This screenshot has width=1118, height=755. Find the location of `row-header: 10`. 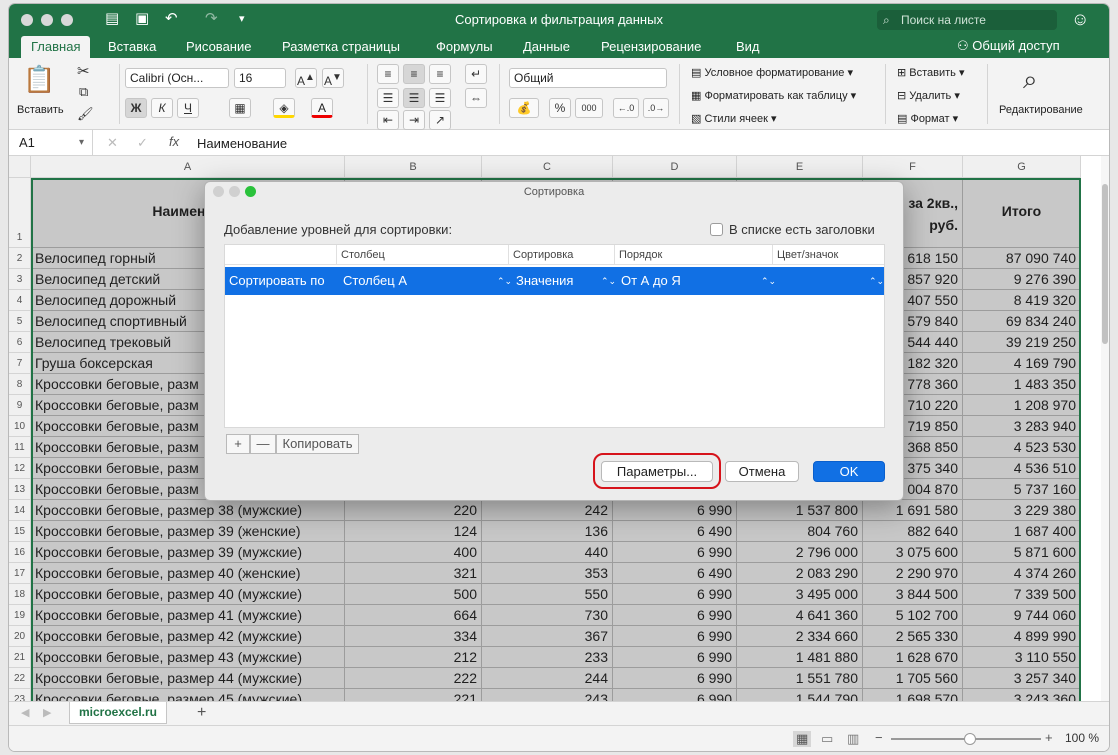

row-header: 10 is located at coordinates (20, 426).